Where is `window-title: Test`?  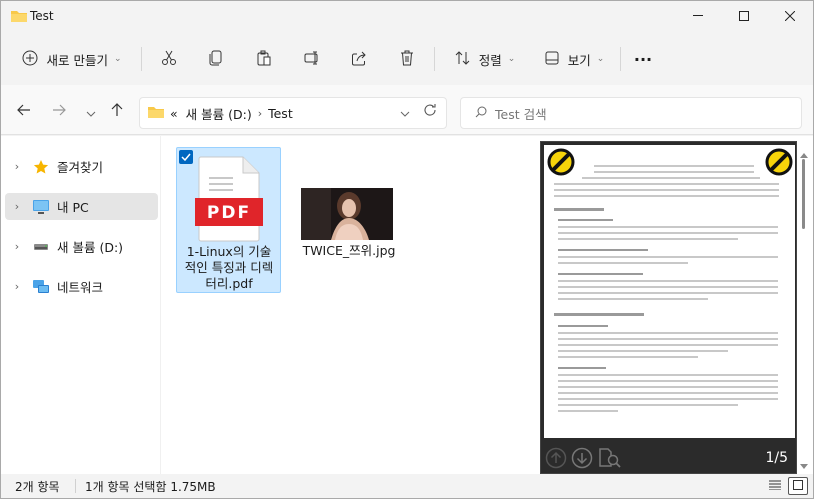
window-title: Test is located at coordinates (42, 16).